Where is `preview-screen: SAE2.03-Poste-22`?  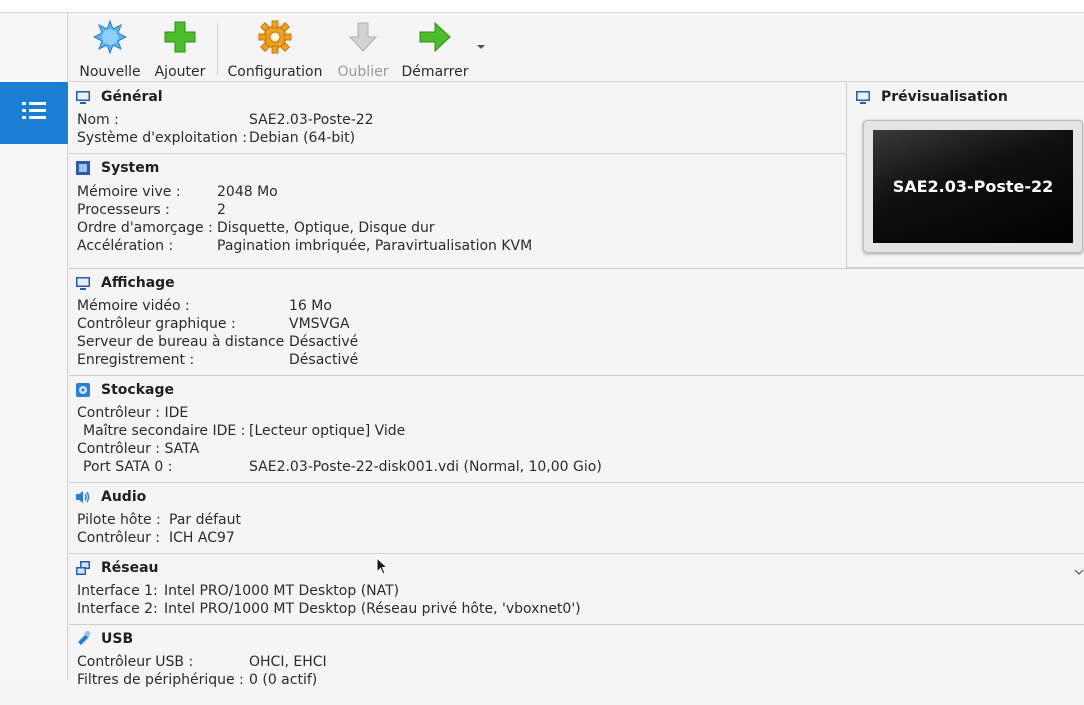
preview-screen: SAE2.03-Poste-22 is located at coordinates (973, 186).